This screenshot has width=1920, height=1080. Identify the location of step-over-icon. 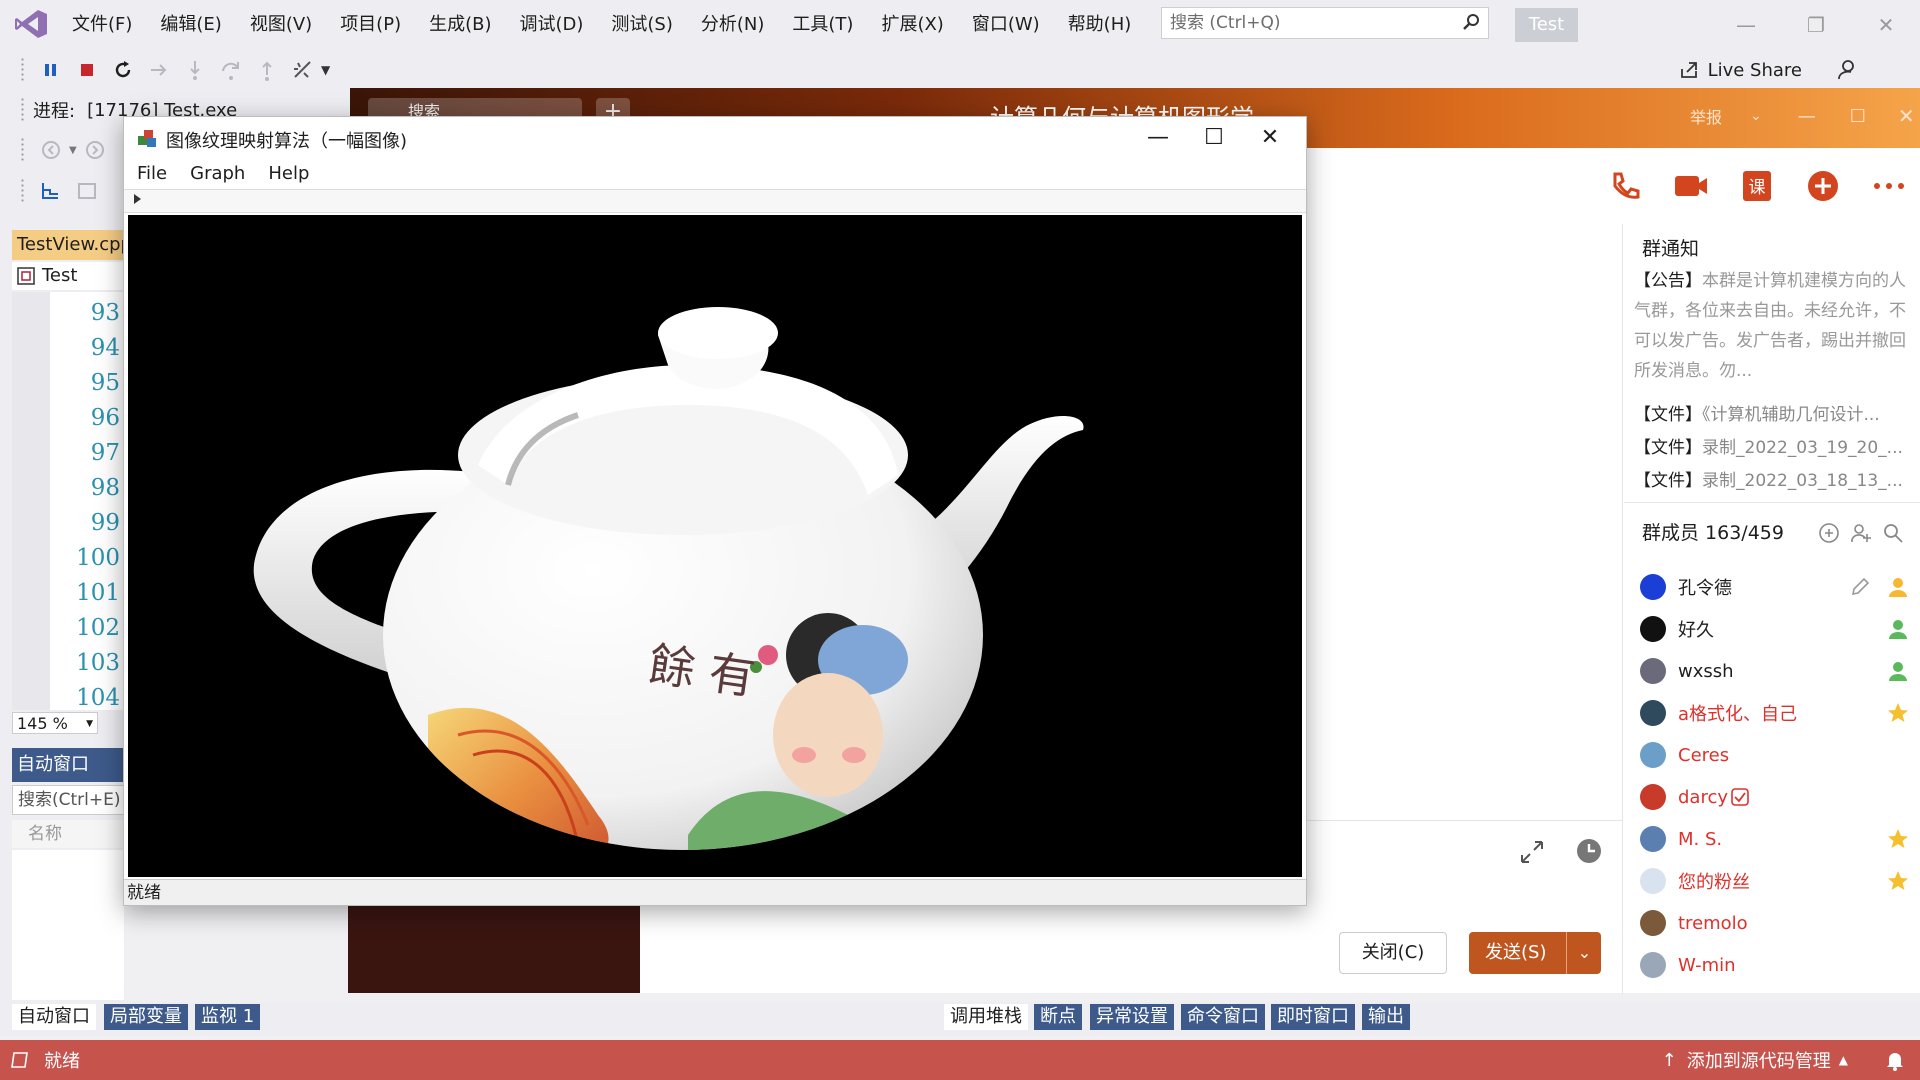
(231, 70).